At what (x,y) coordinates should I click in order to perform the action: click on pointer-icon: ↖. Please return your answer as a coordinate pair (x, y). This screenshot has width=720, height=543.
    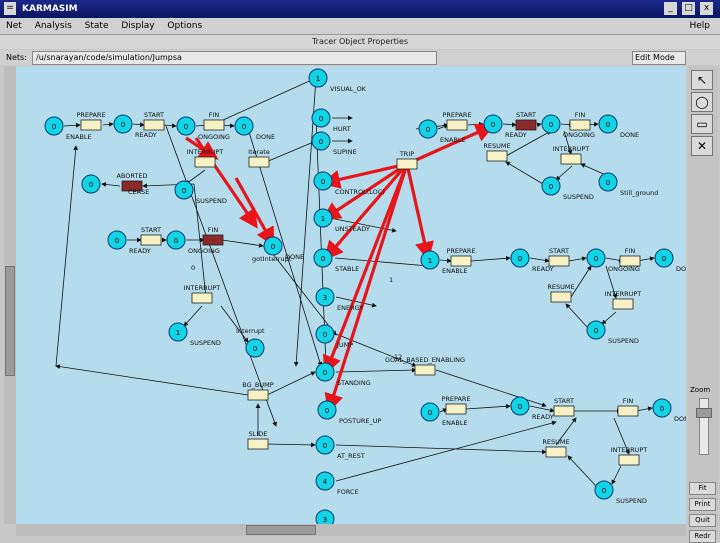
    Looking at the image, I should click on (702, 80).